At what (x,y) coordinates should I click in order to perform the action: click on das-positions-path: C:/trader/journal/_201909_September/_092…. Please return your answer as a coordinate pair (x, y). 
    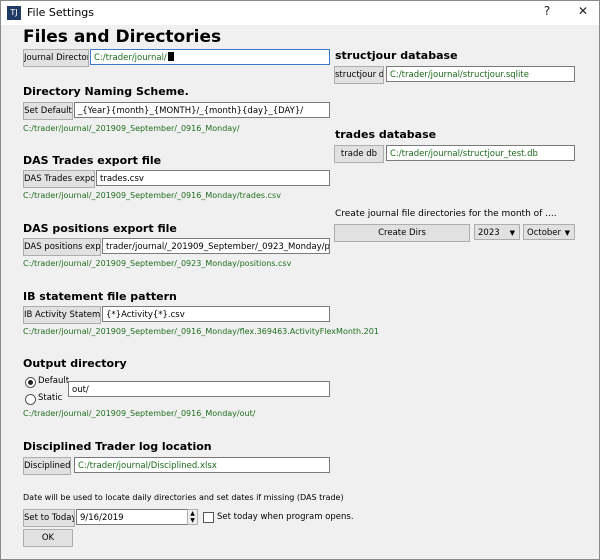
    Looking at the image, I should click on (157, 263).